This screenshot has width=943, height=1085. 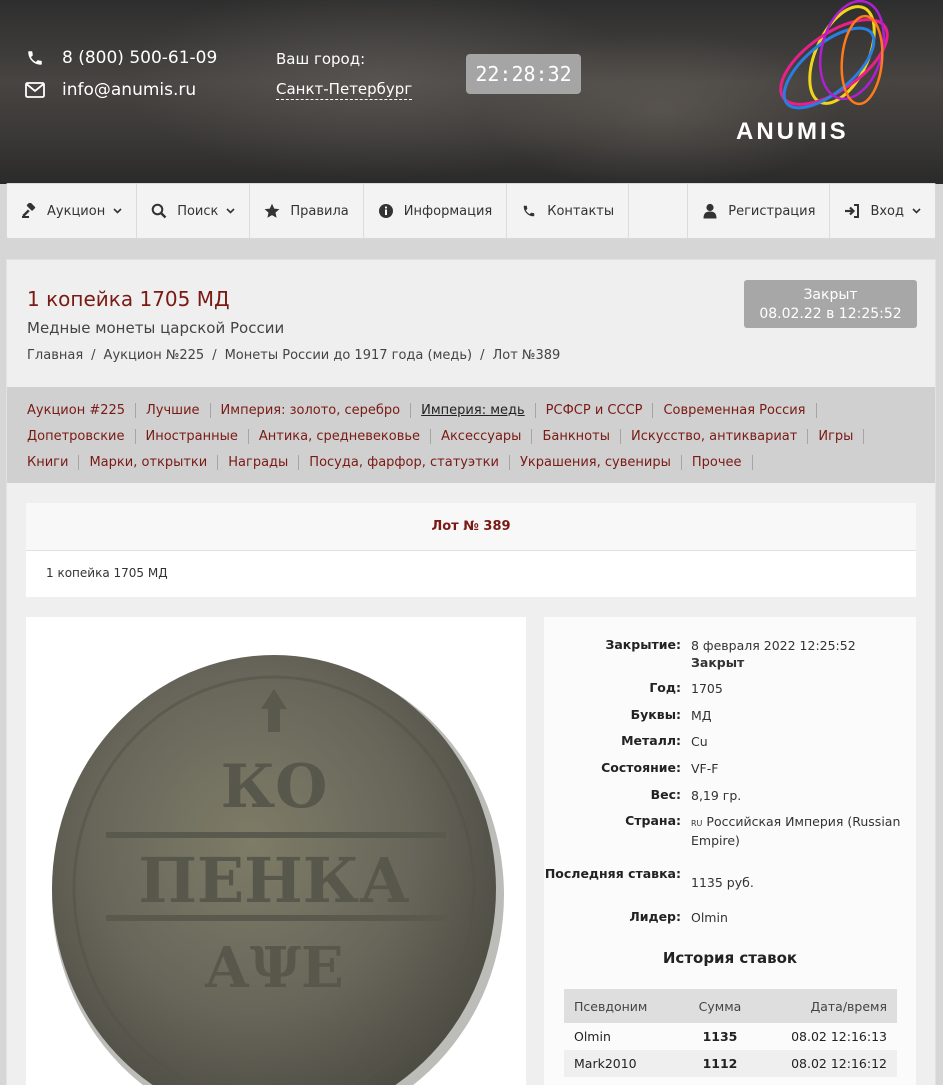 What do you see at coordinates (701, 715) in the screenshot?
I see `detail-value: МД` at bounding box center [701, 715].